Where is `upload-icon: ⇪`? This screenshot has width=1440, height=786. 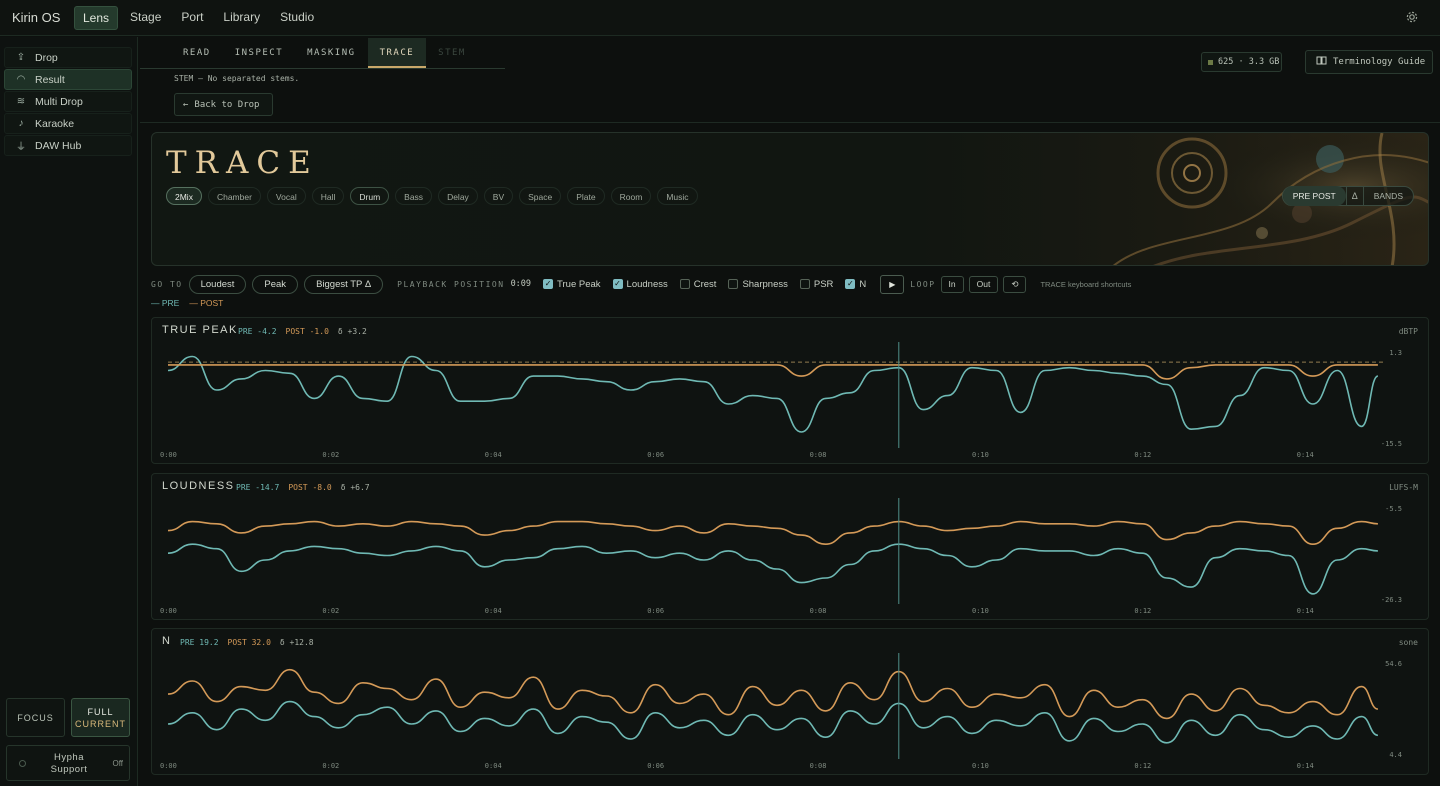 upload-icon: ⇪ is located at coordinates (21, 57).